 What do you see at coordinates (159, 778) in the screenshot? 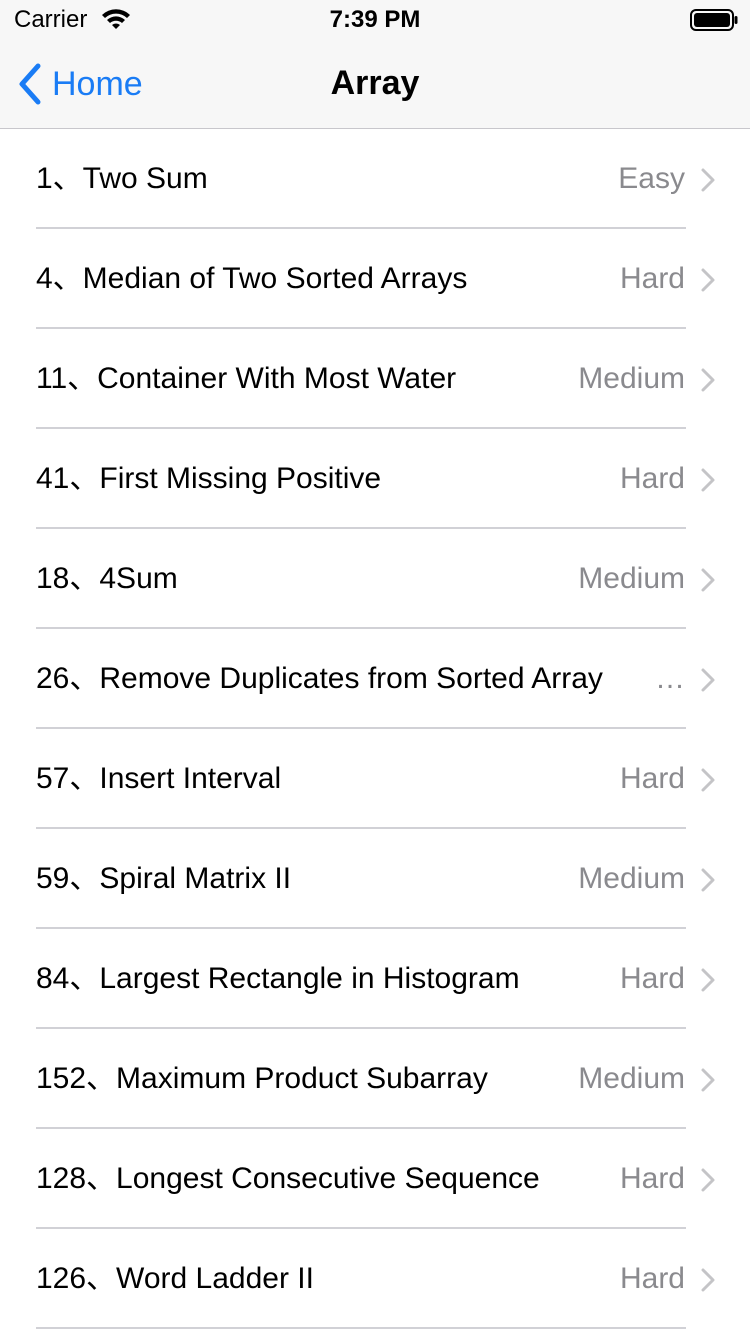
I see `item-title: 57、Insert Interval` at bounding box center [159, 778].